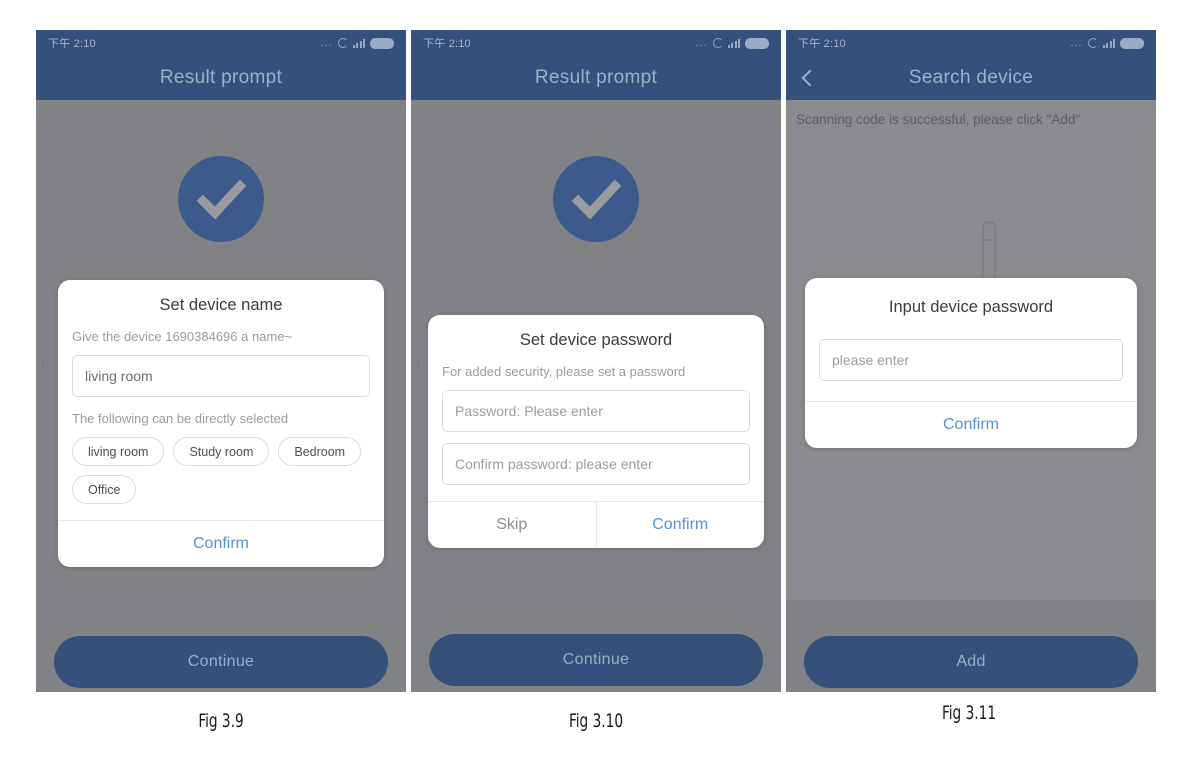 Image resolution: width=1192 pixels, height=762 pixels. Describe the element at coordinates (596, 411) in the screenshot. I see `password-input: Password: Please enter` at that location.